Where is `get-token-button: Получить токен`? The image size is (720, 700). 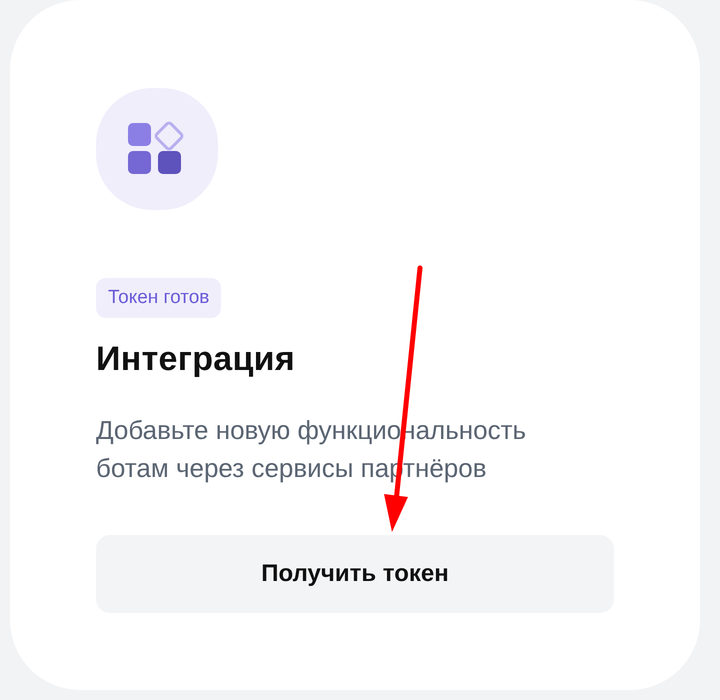 get-token-button: Получить токен is located at coordinates (355, 574).